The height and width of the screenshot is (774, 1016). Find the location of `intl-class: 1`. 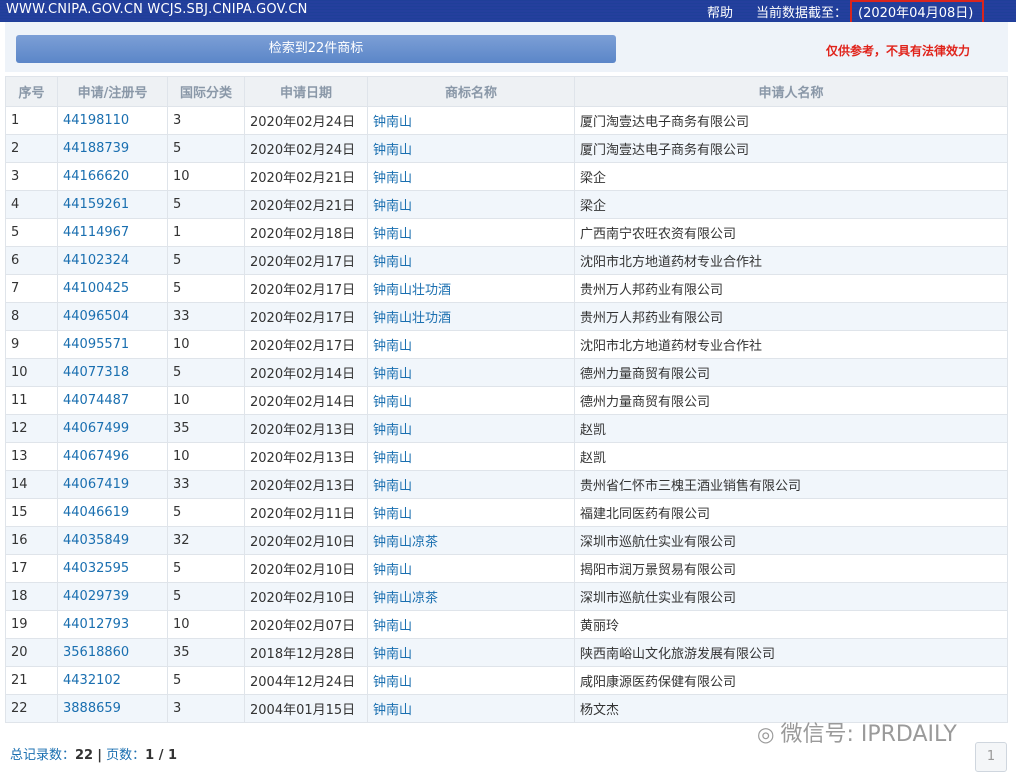

intl-class: 1 is located at coordinates (206, 232).